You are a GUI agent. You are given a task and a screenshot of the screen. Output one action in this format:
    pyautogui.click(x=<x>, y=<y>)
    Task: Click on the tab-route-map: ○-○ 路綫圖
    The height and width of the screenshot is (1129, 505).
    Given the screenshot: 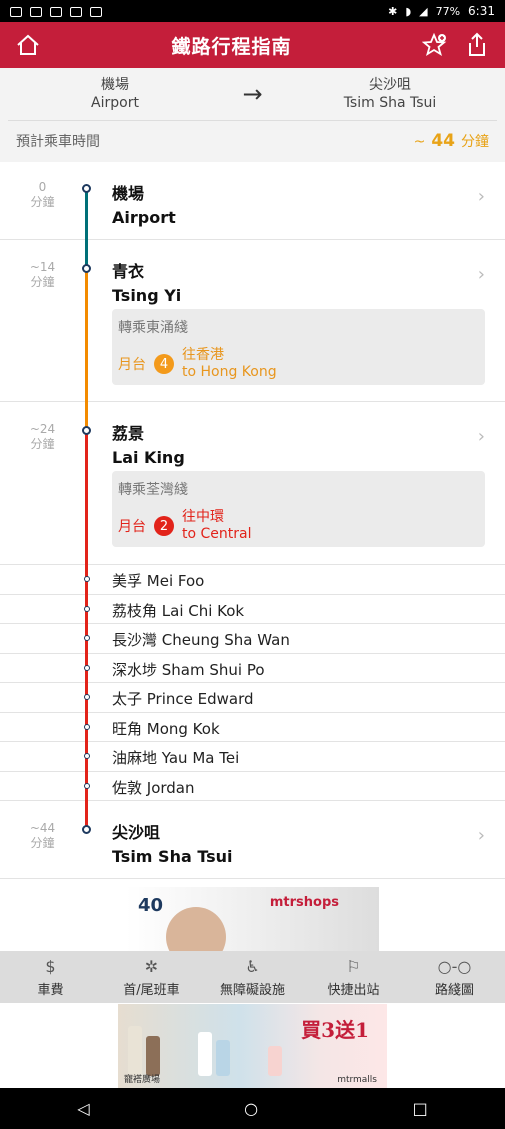 What is the action you would take?
    pyautogui.click(x=454, y=977)
    